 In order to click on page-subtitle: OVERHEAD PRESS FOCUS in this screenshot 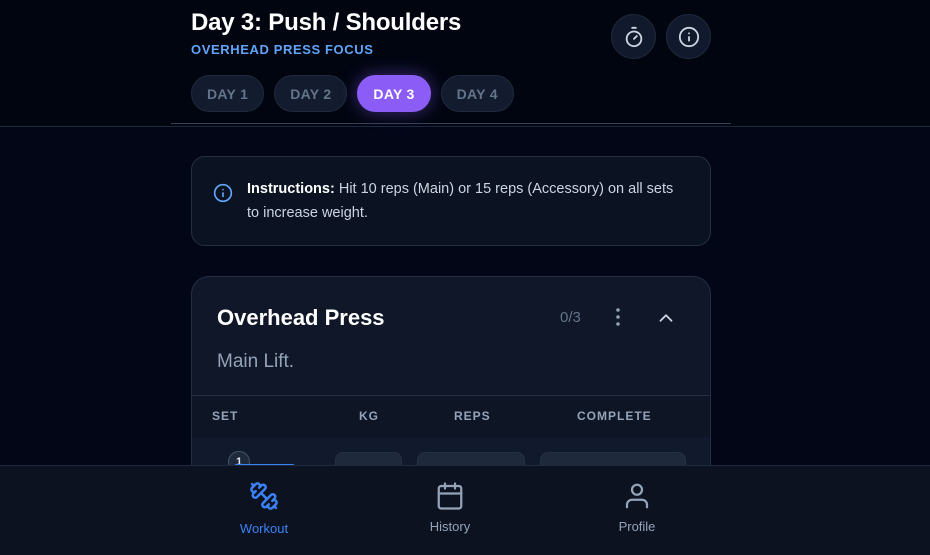, I will do `click(282, 49)`.